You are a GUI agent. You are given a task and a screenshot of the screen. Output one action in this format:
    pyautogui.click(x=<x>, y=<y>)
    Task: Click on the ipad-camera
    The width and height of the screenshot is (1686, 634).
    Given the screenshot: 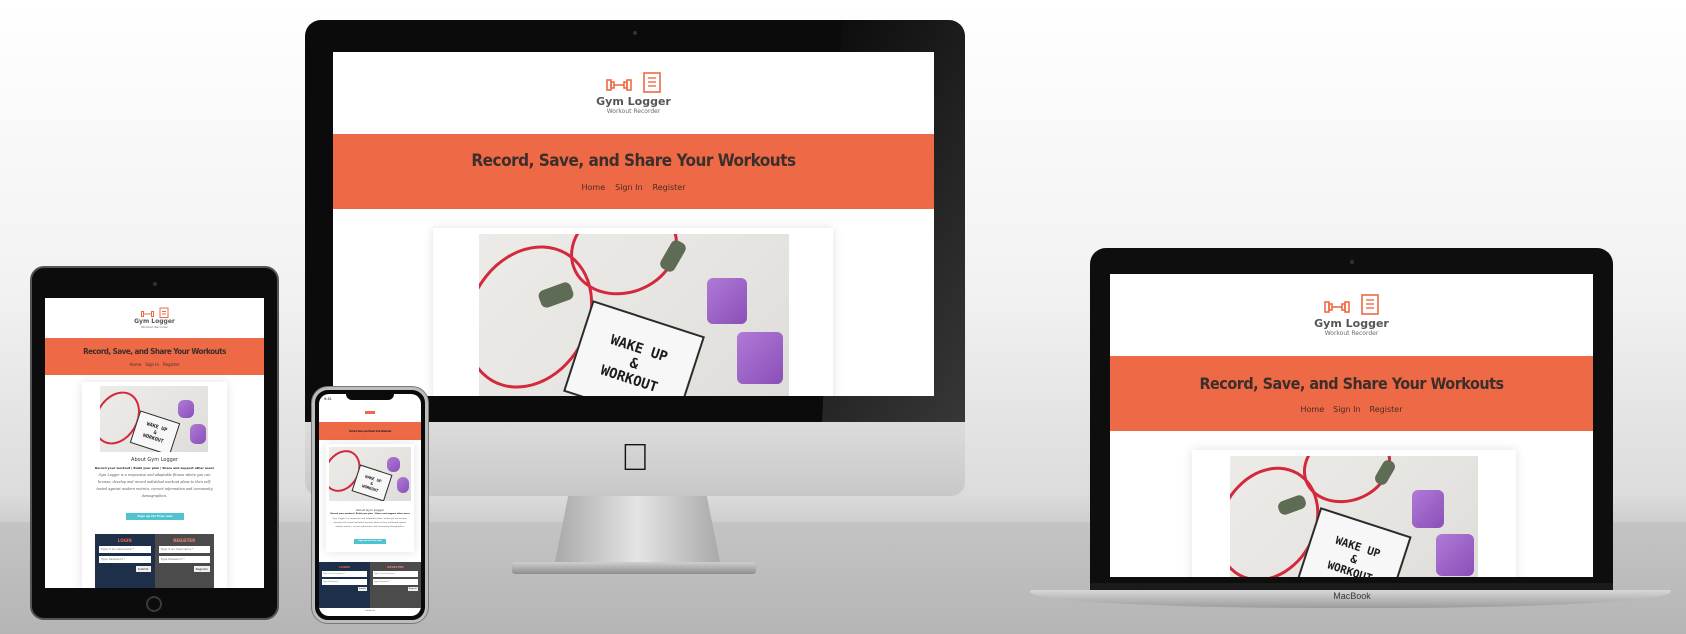 What is the action you would take?
    pyautogui.click(x=155, y=284)
    